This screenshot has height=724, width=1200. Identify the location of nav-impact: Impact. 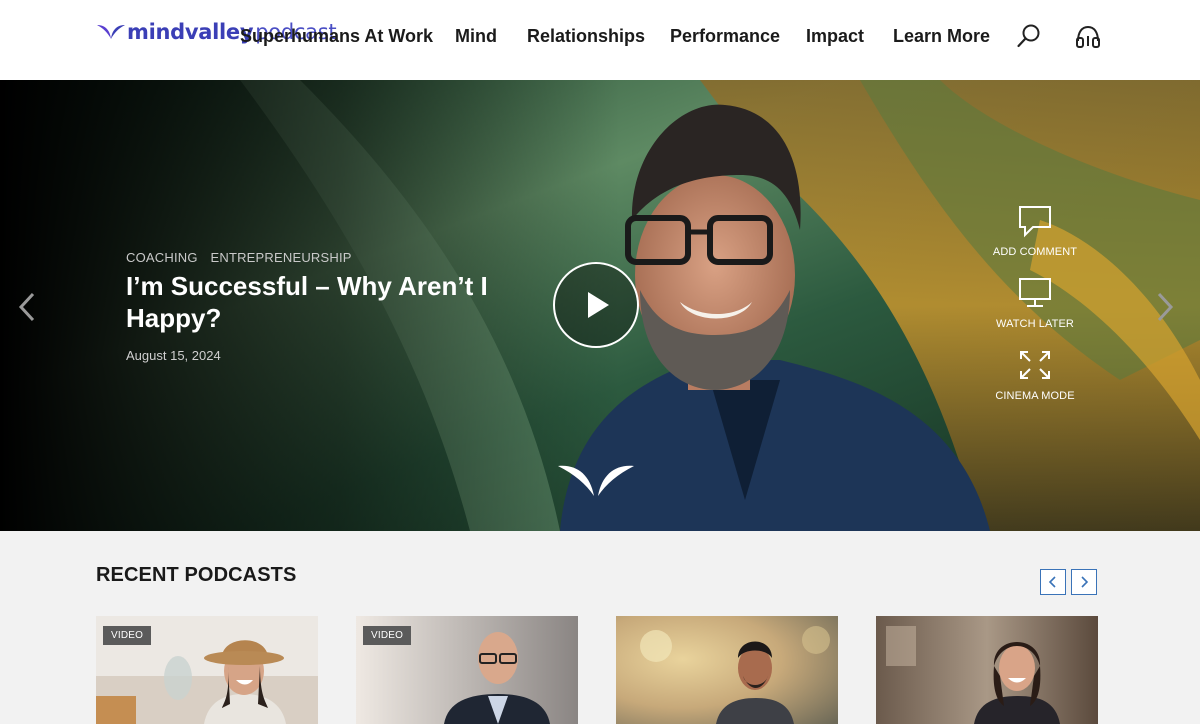
(835, 36).